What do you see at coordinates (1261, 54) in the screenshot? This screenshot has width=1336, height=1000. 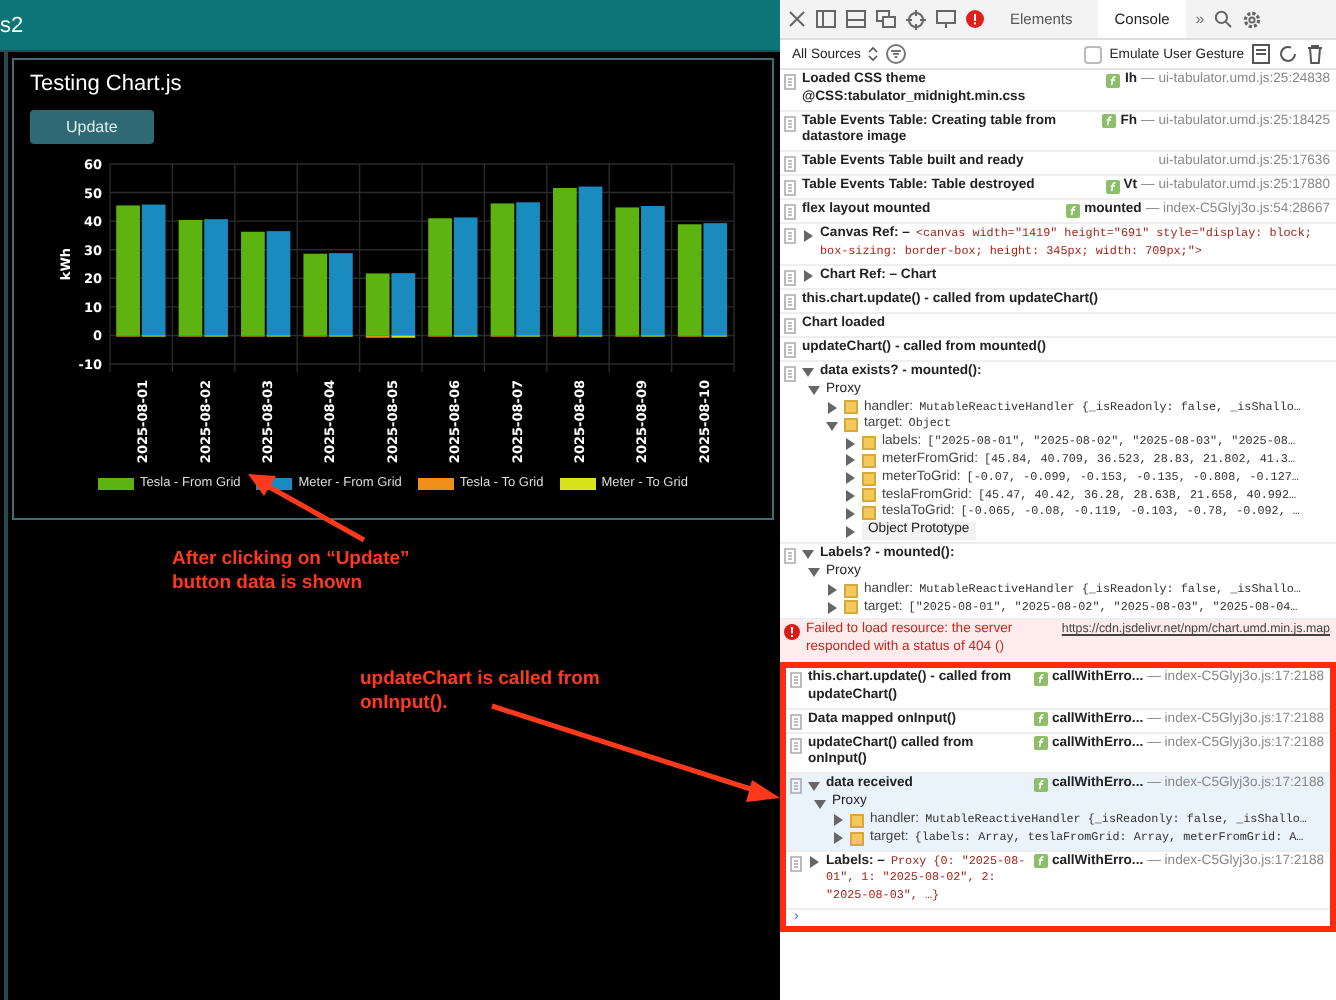 I see `document-icon` at bounding box center [1261, 54].